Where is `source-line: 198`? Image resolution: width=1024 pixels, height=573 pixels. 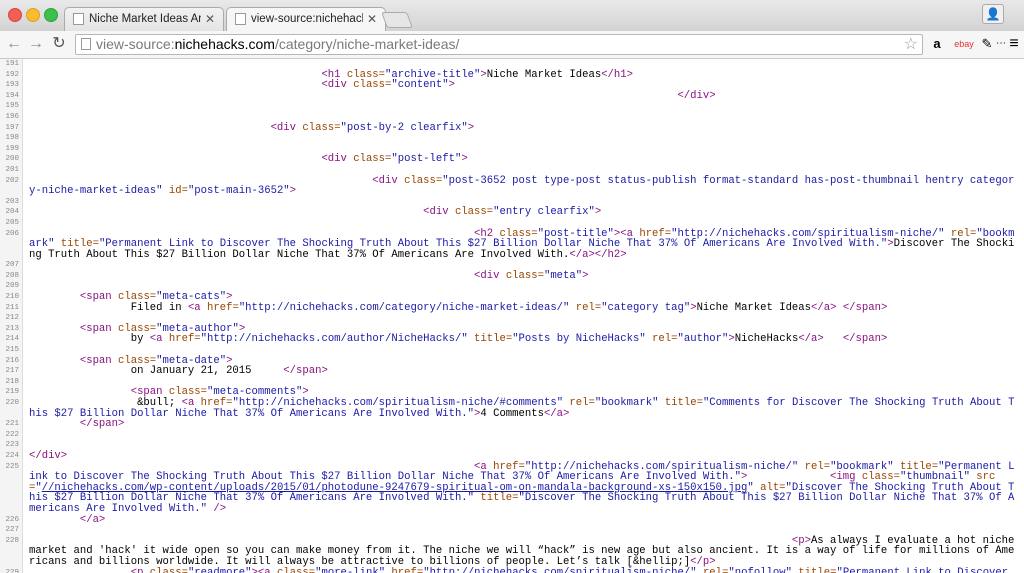 source-line: 198 is located at coordinates (512, 138).